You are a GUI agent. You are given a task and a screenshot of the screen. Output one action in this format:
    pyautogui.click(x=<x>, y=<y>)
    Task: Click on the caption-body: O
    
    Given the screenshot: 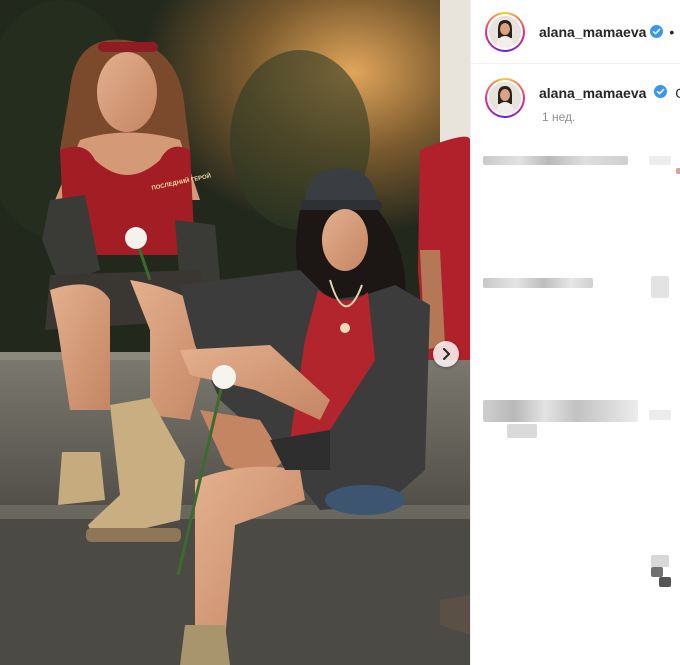 What is the action you would take?
    pyautogui.click(x=677, y=93)
    